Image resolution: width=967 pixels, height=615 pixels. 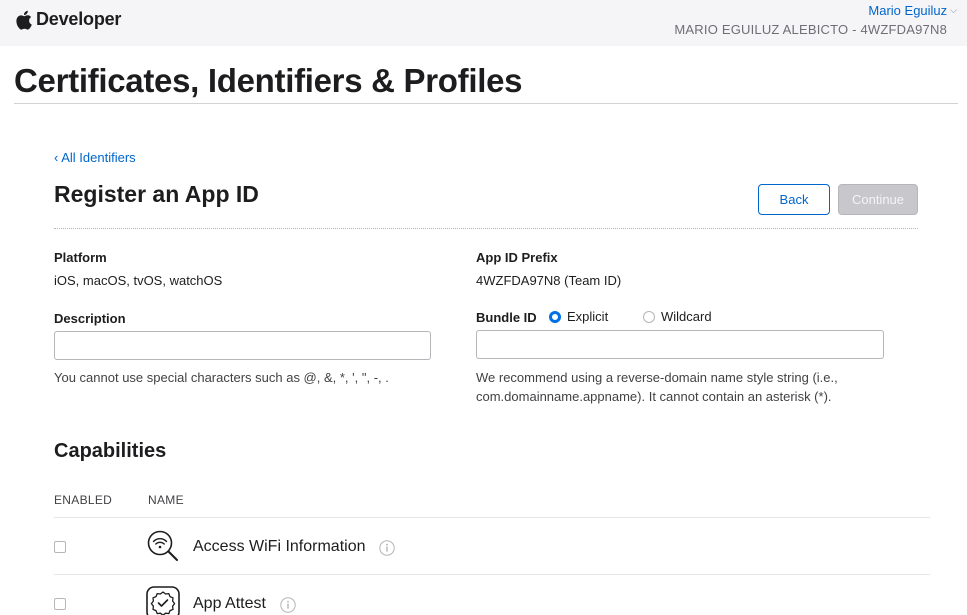 I want to click on section-title: Register an App ID, so click(x=156, y=194).